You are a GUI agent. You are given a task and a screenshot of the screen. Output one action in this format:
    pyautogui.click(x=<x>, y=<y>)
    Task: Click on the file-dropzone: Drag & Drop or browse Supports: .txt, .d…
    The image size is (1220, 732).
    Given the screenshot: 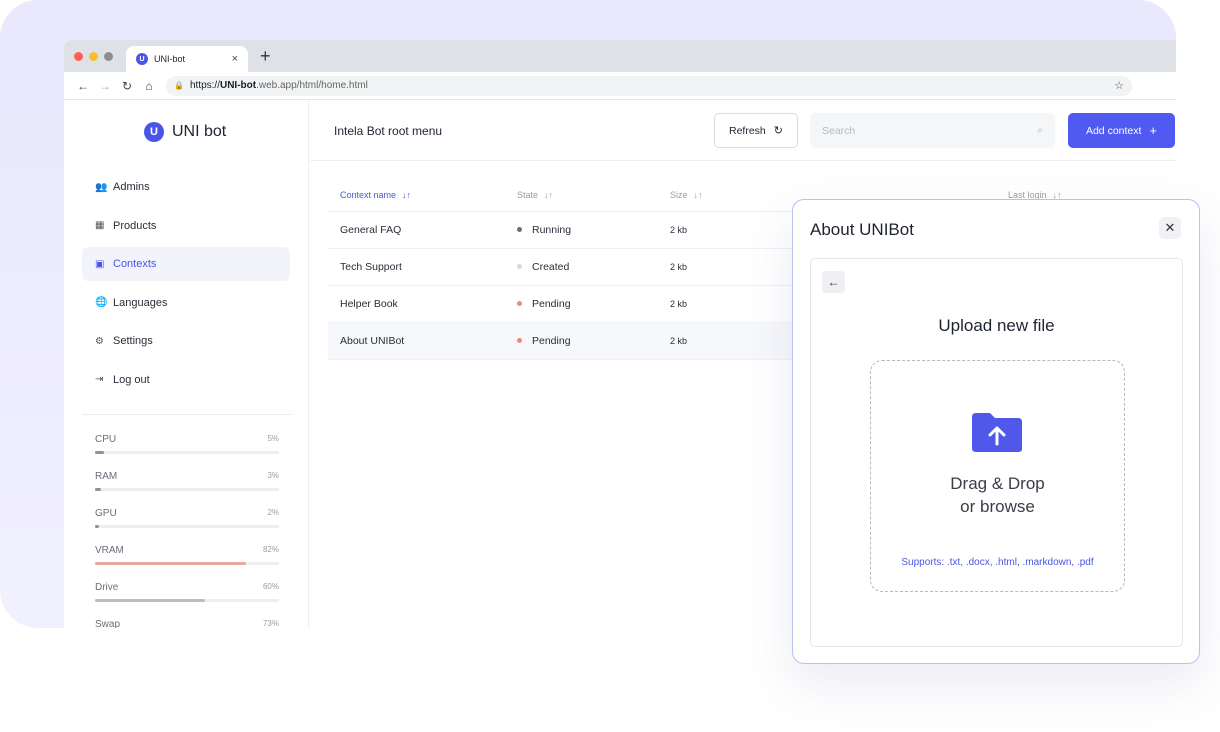 What is the action you would take?
    pyautogui.click(x=997, y=476)
    